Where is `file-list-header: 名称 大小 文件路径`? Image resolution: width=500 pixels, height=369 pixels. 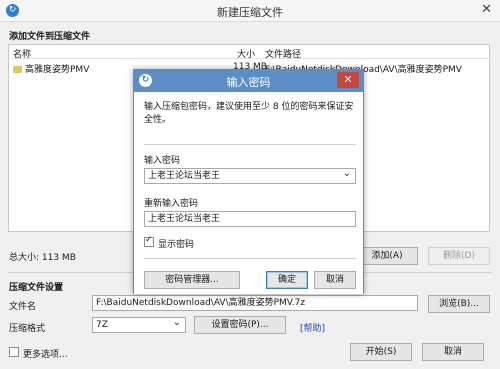
file-list-header: 名称 大小 文件路径 is located at coordinates (249, 52).